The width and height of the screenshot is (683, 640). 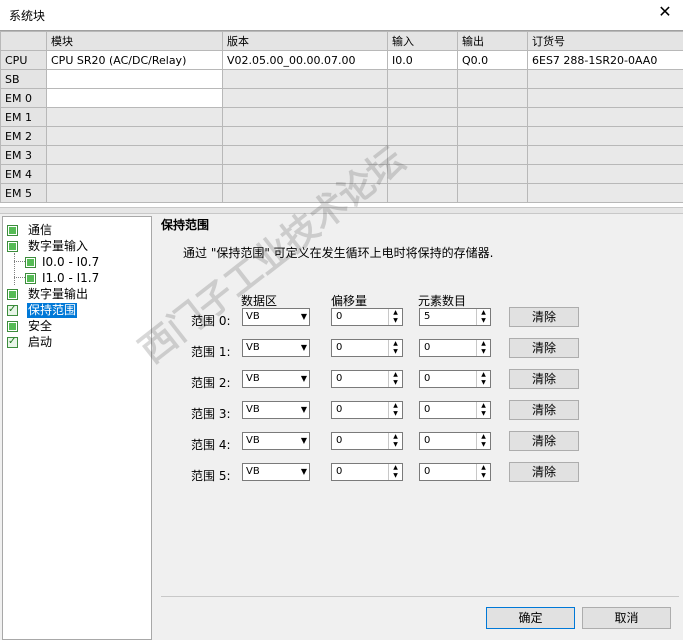 What do you see at coordinates (341, 210) in the screenshot?
I see `pane-splitter` at bounding box center [341, 210].